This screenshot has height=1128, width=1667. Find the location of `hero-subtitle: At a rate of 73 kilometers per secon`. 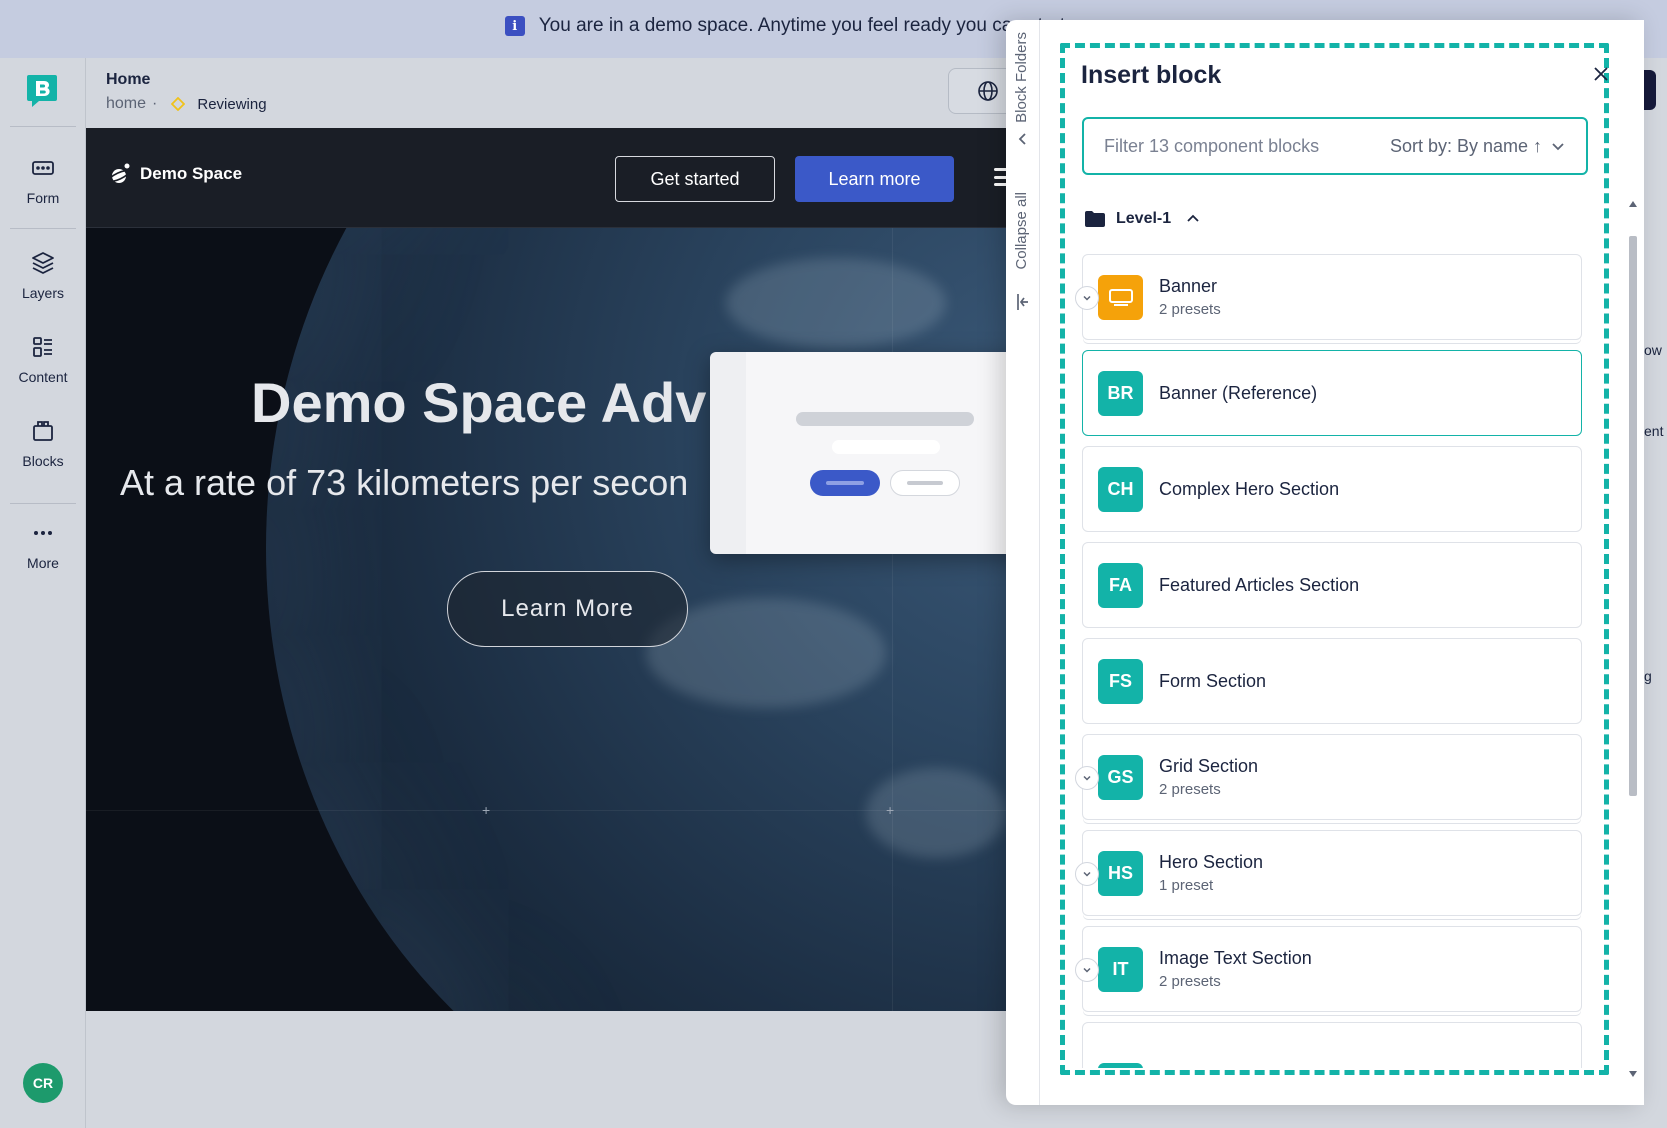

hero-subtitle: At a rate of 73 kilometers per secon is located at coordinates (404, 482).